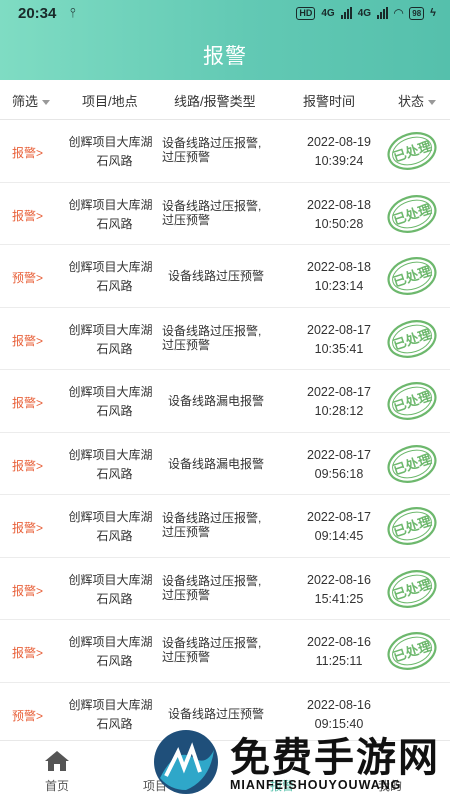 This screenshot has height=800, width=450. What do you see at coordinates (339, 652) in the screenshot?
I see `alarm-time: 2022-08-16 11:25:11` at bounding box center [339, 652].